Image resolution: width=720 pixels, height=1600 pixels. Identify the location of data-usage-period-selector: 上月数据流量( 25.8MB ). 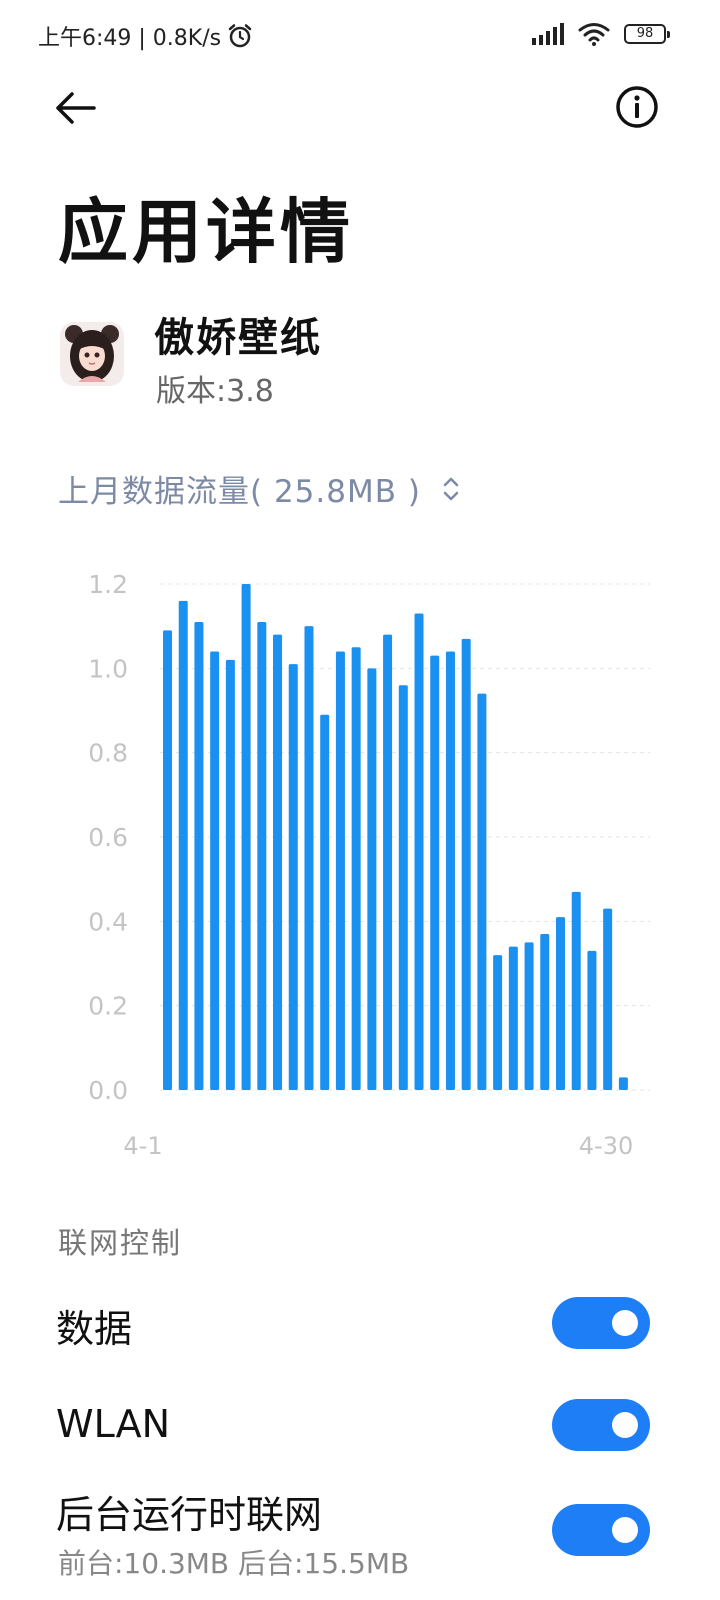
(259, 488).